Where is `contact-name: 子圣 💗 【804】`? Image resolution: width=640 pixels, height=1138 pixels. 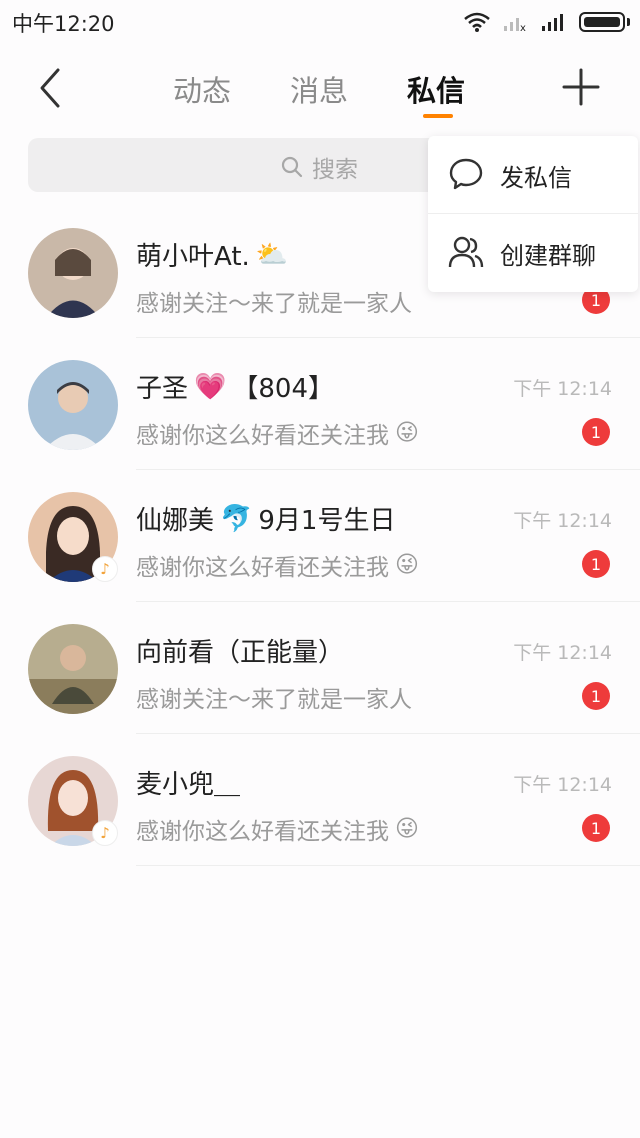
contact-name: 子圣 💗 【804】 is located at coordinates (235, 386).